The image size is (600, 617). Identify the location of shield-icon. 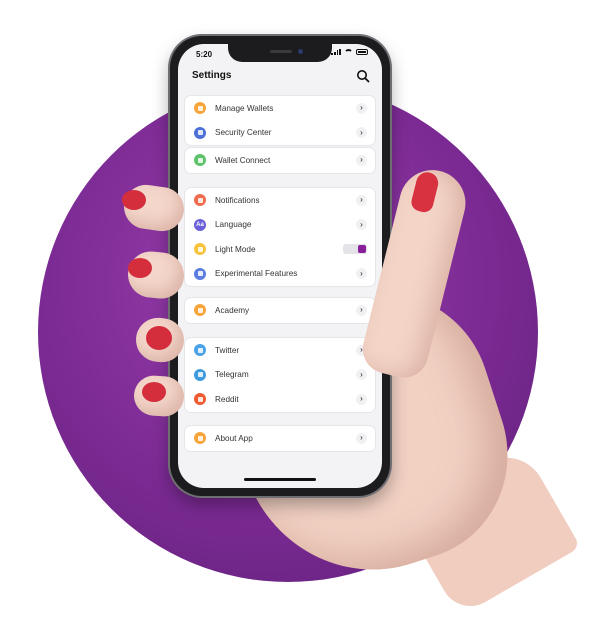
(200, 132).